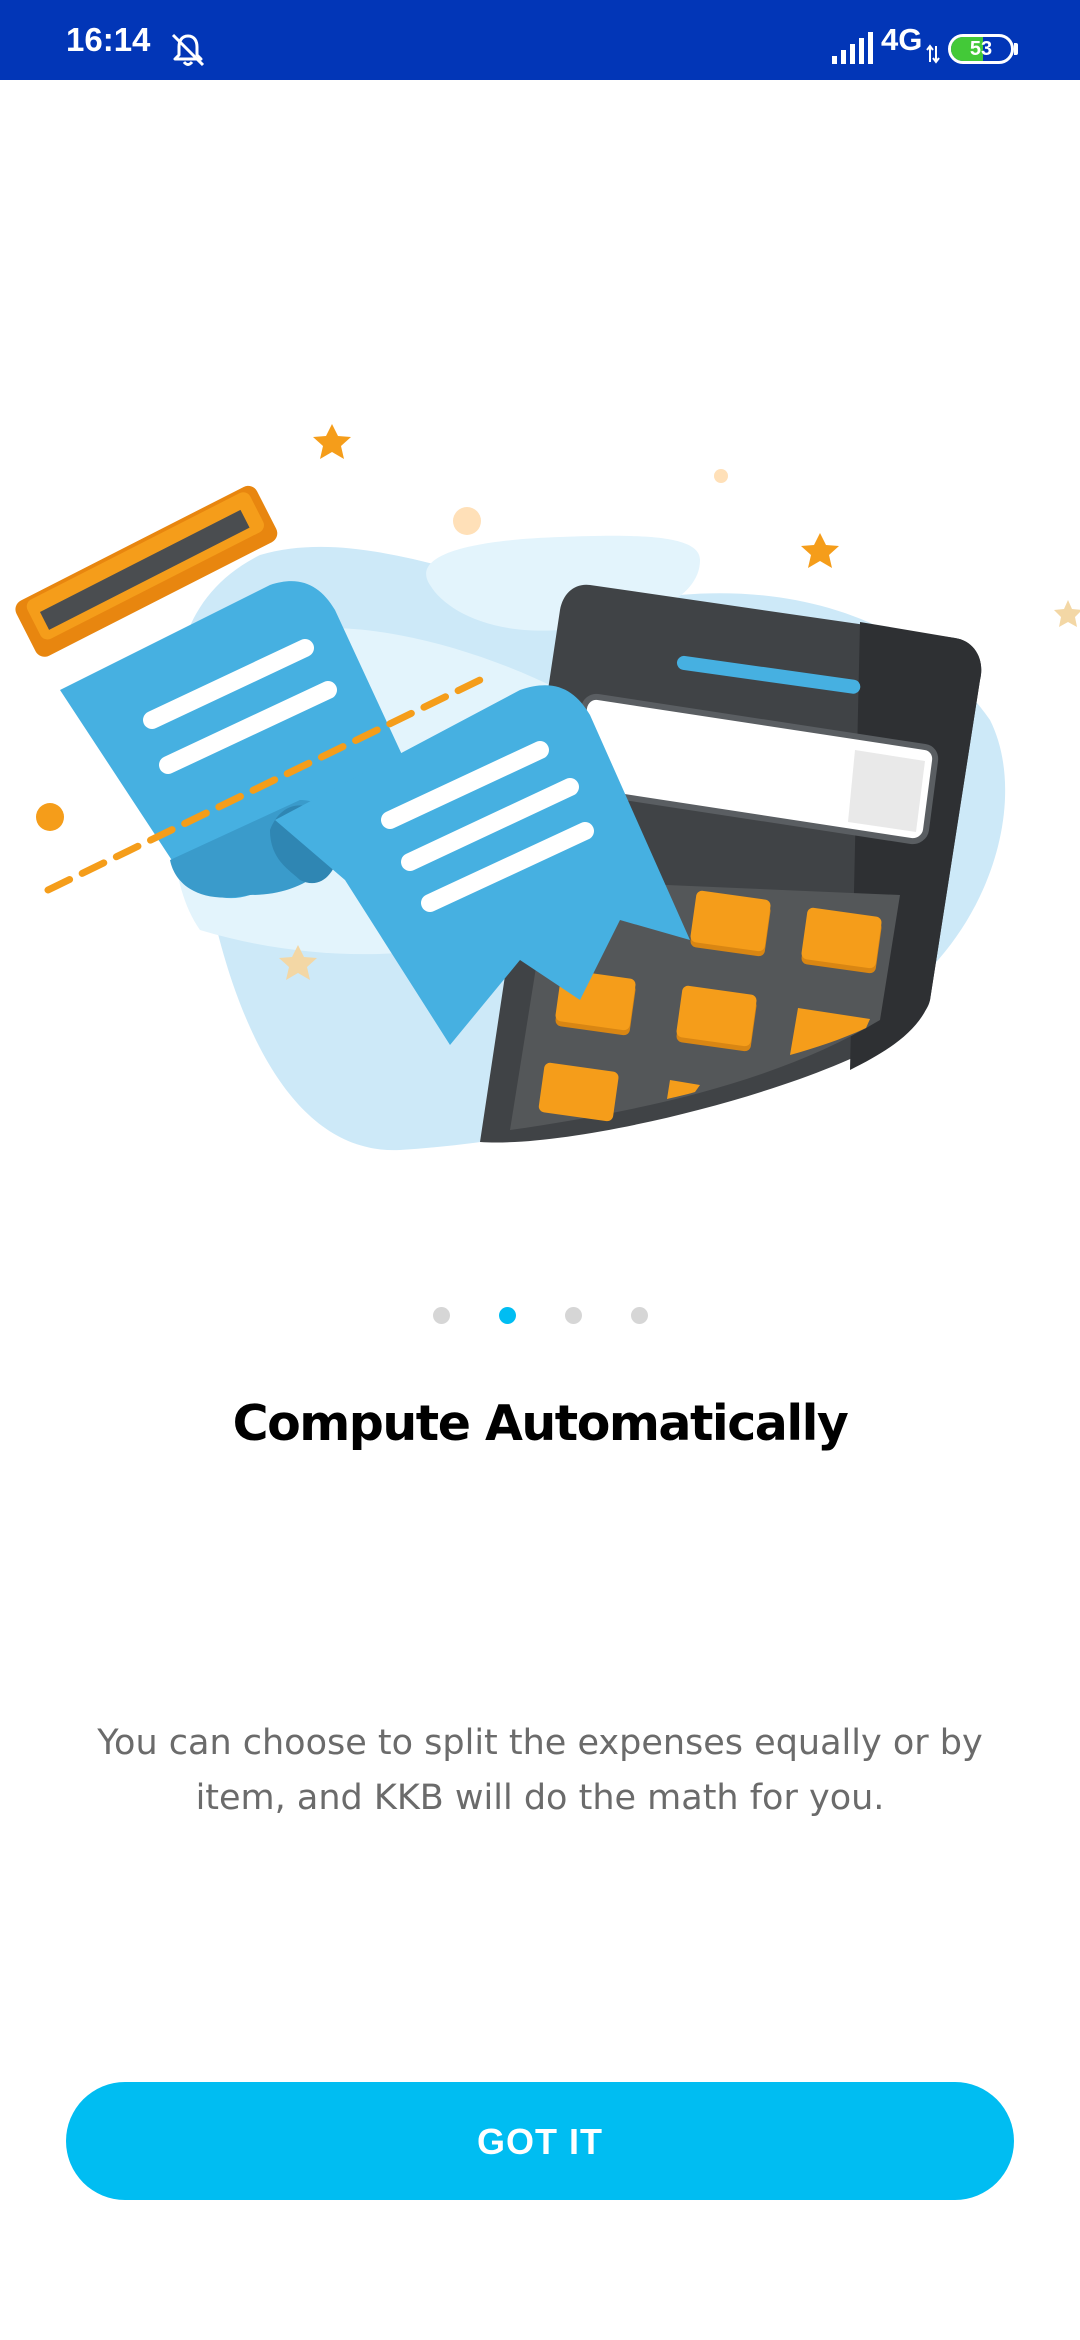 The height and width of the screenshot is (2340, 1080). I want to click on page-dot-active, so click(507, 1315).